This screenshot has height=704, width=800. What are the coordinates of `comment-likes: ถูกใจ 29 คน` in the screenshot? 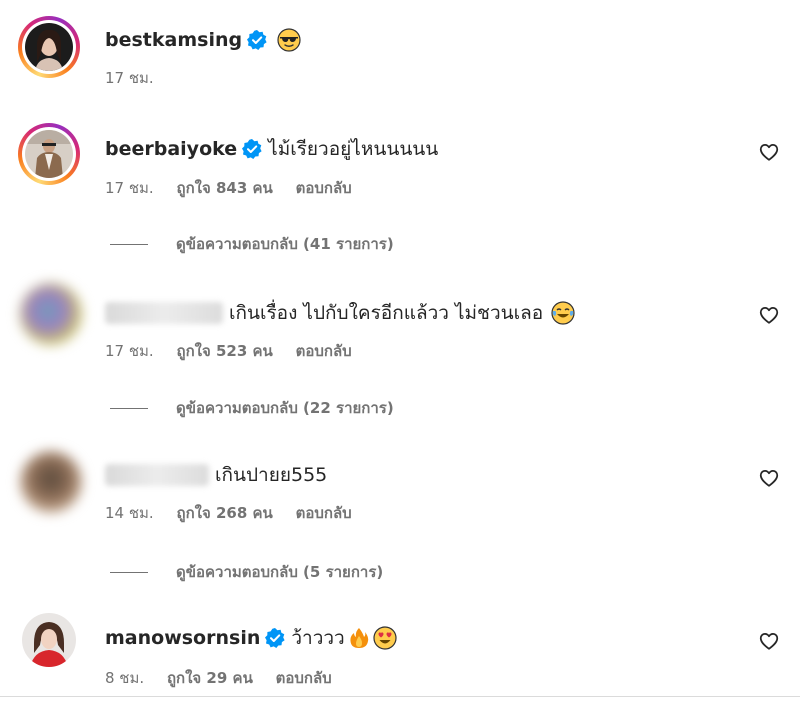 It's located at (210, 678).